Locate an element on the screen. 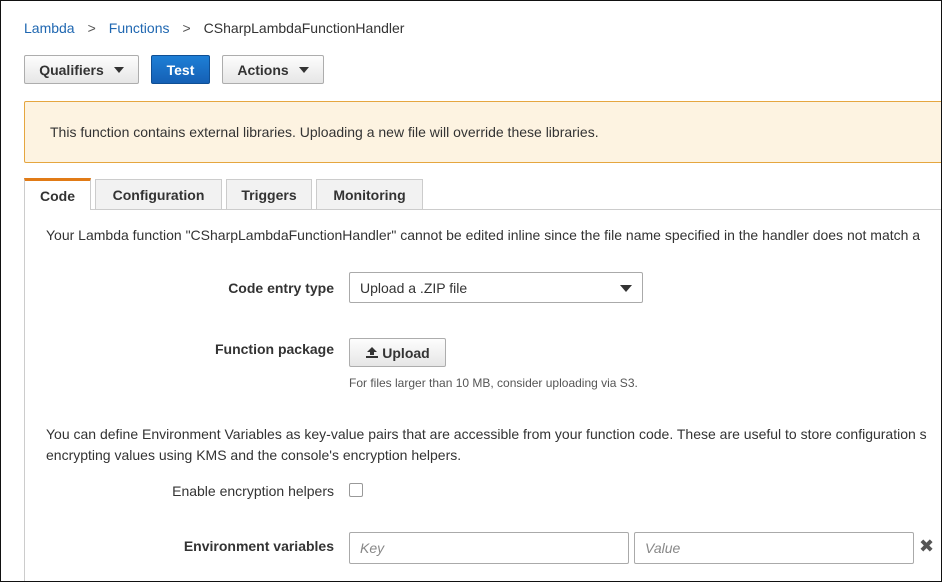 The height and width of the screenshot is (582, 942). tab-triggers: Triggers is located at coordinates (269, 194).